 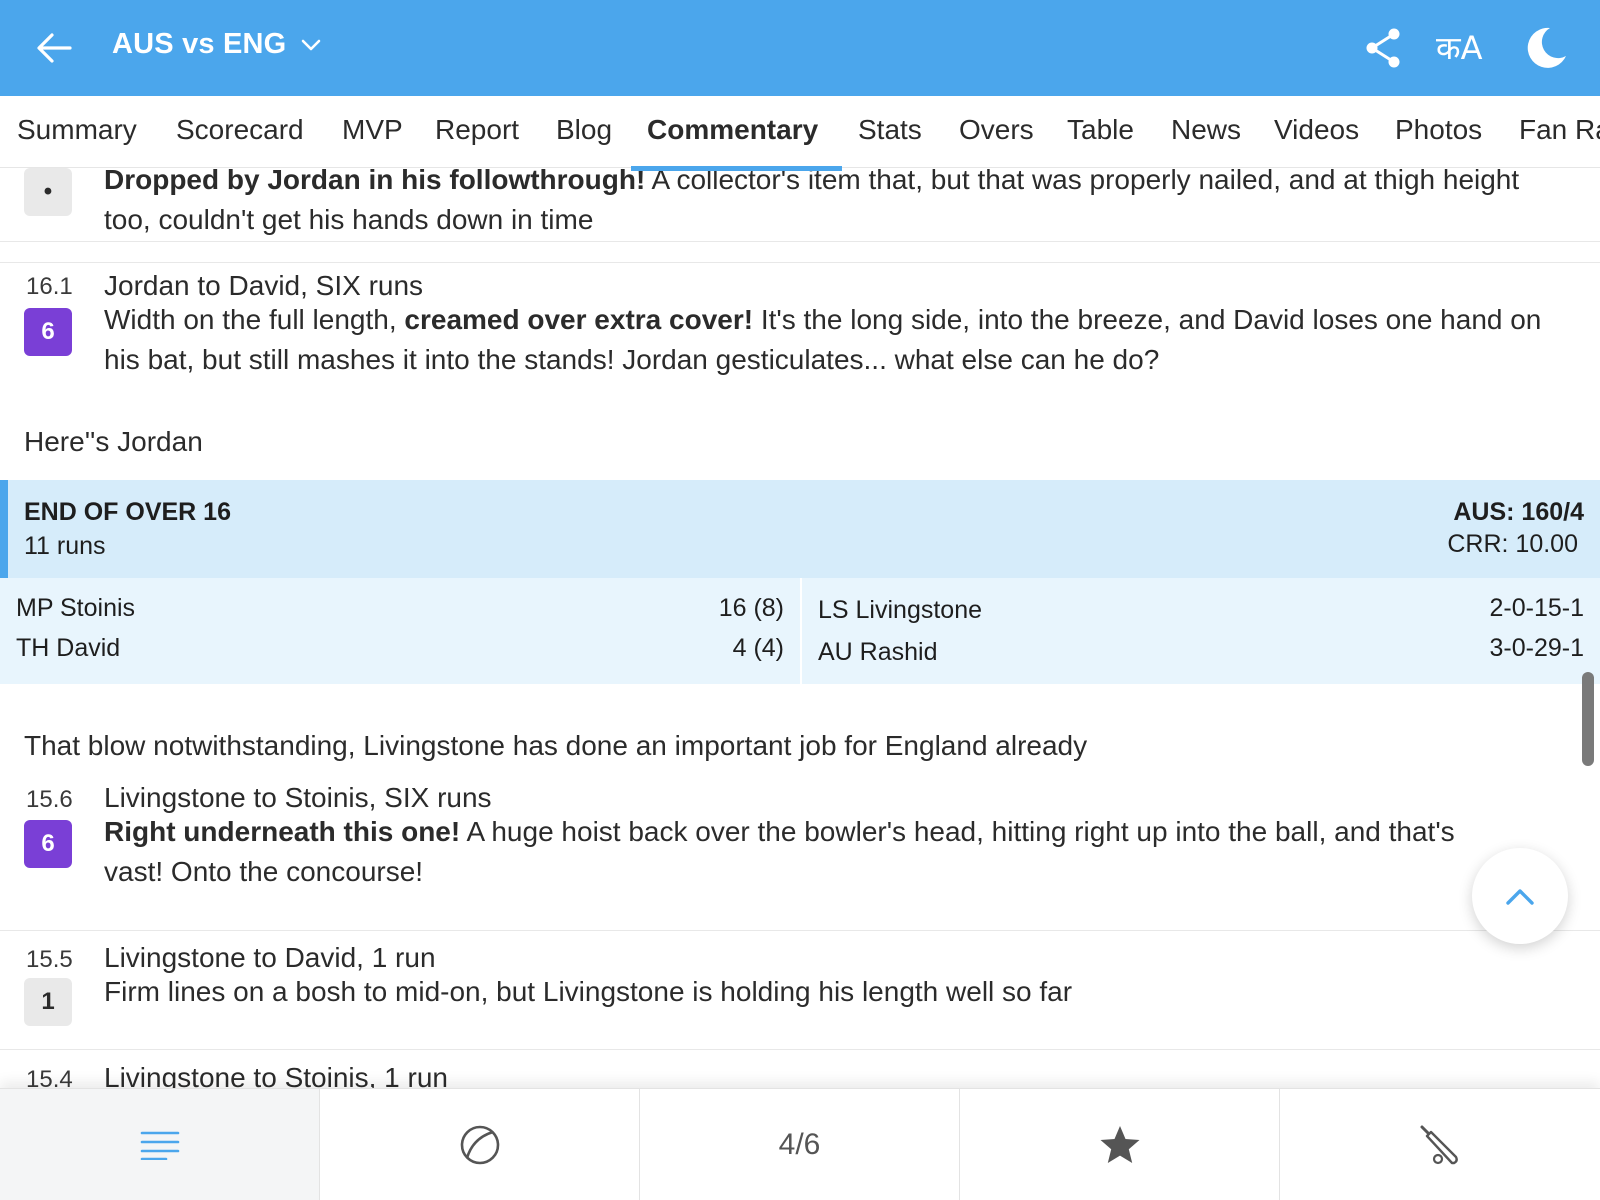 I want to click on tab-stats: Stats, so click(x=890, y=130).